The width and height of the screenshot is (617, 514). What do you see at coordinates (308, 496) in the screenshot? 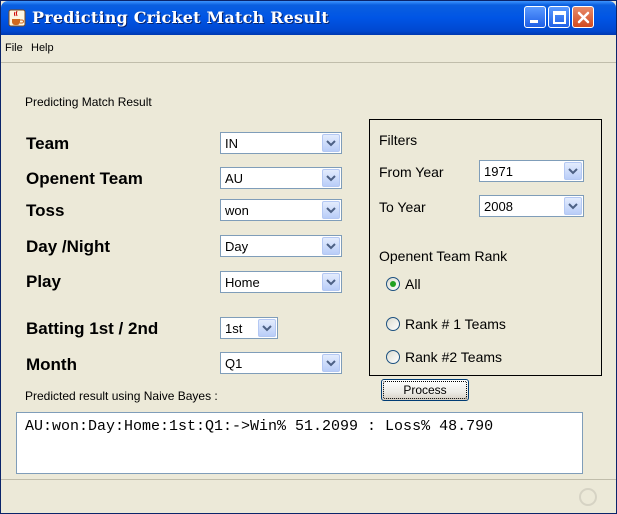
I see `status-bar` at bounding box center [308, 496].